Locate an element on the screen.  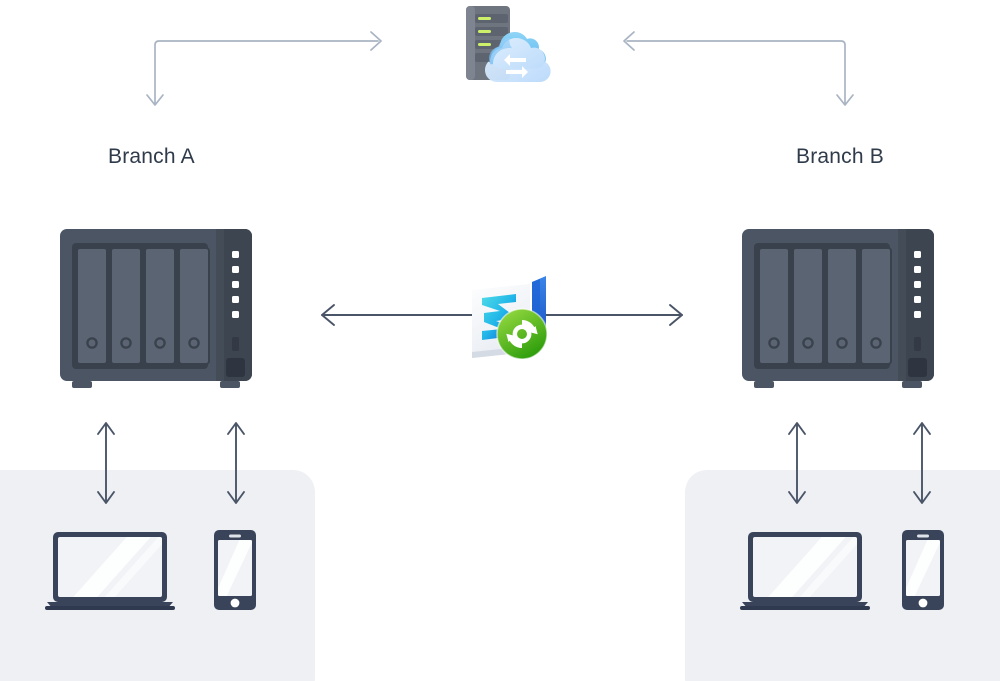
branch-a-phone-icon is located at coordinates (235, 570).